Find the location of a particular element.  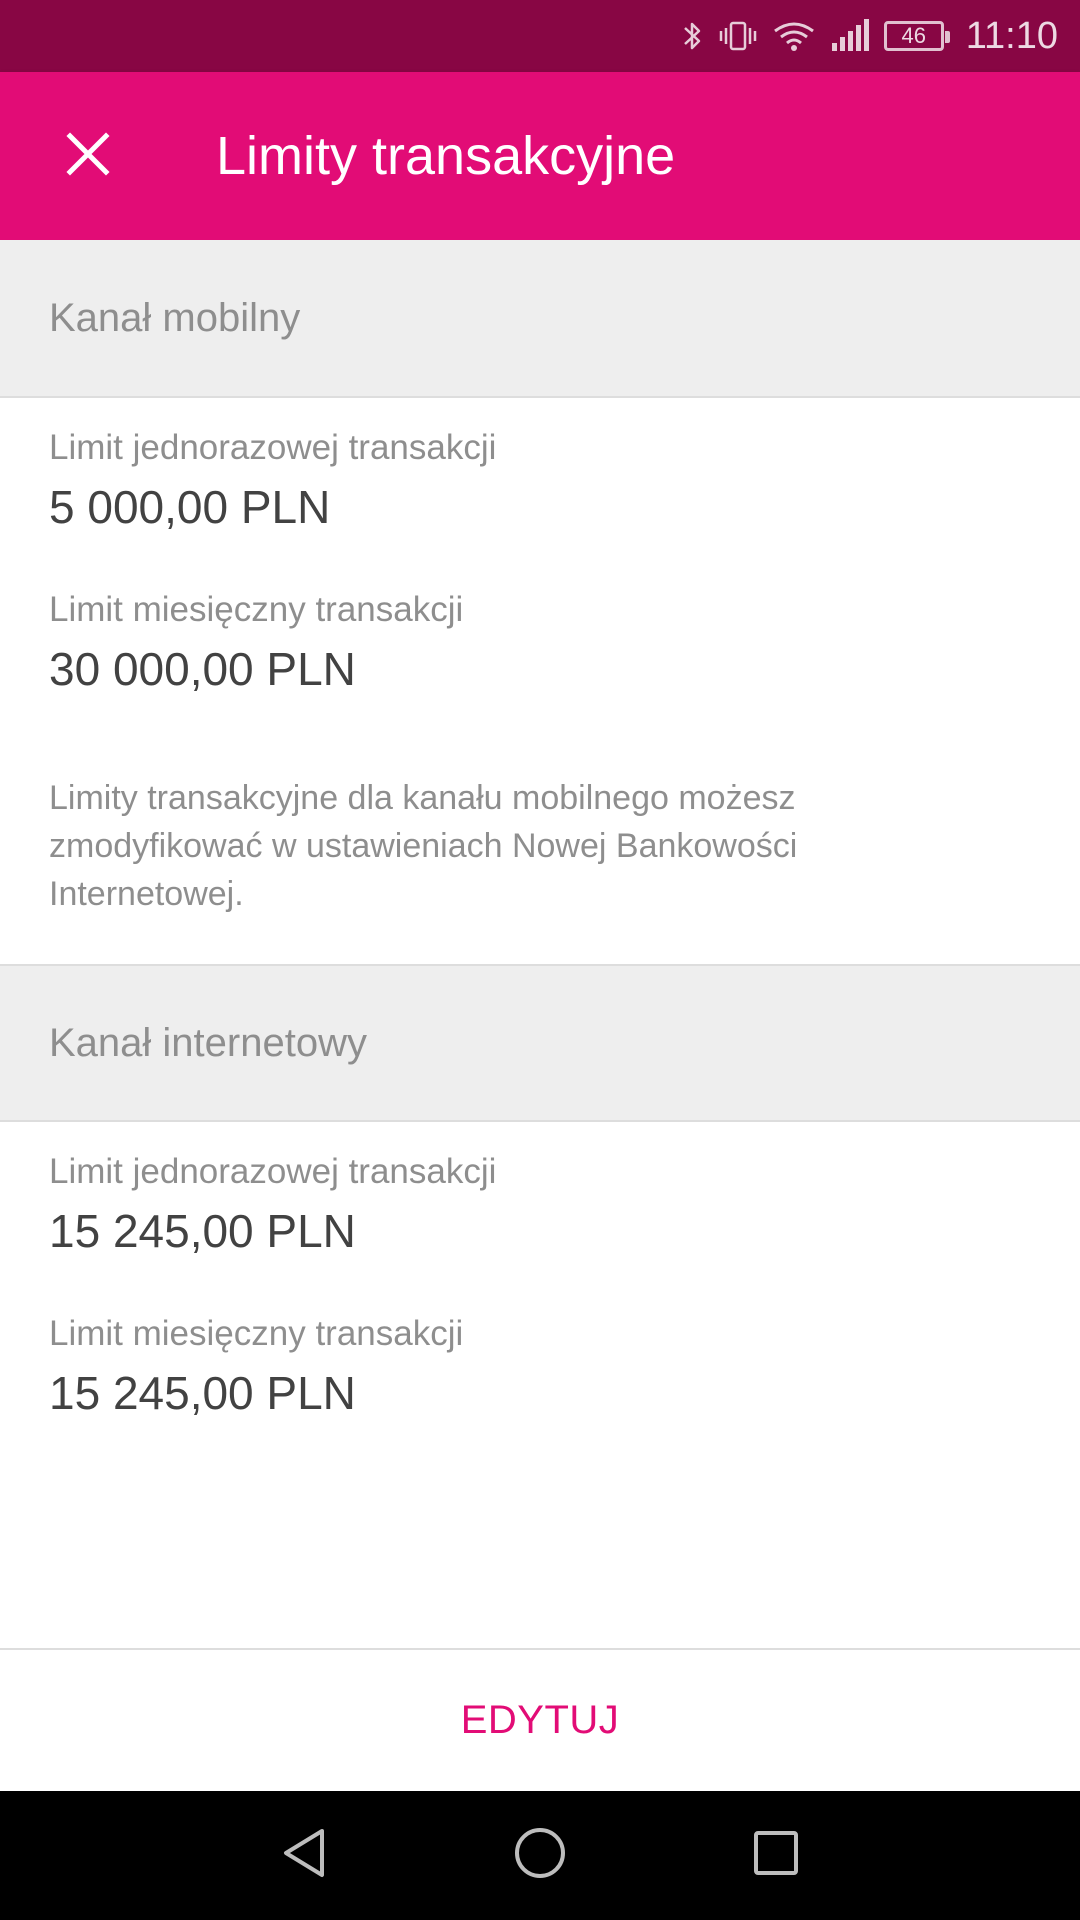

app-bar: Limity transakcyjne is located at coordinates (540, 156).